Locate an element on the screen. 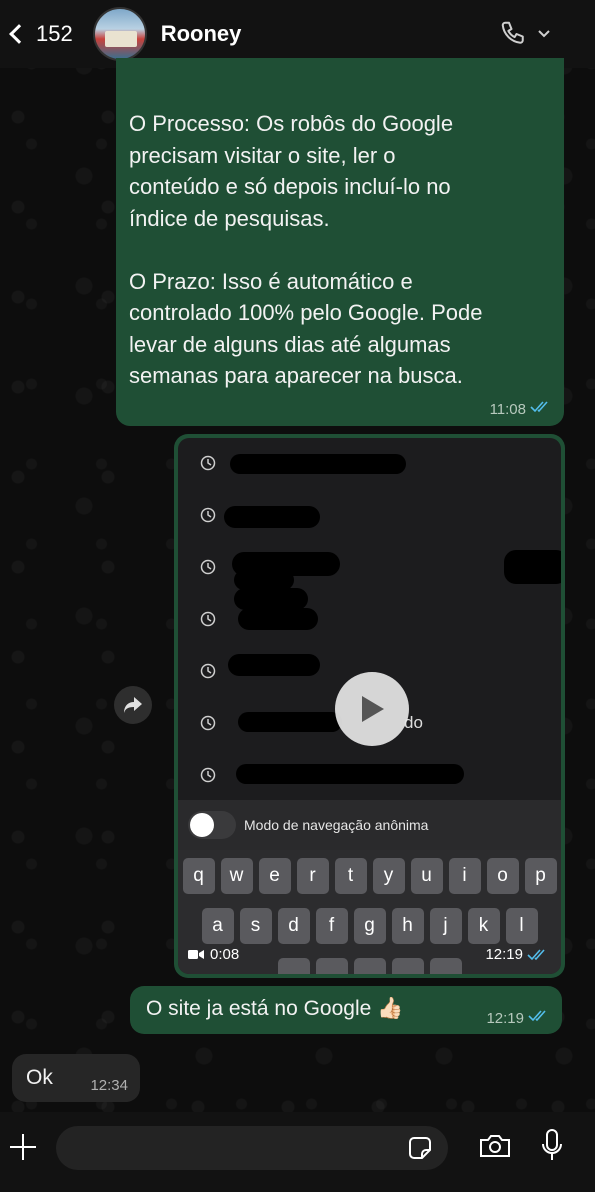  keyboard-key: g is located at coordinates (369, 926).